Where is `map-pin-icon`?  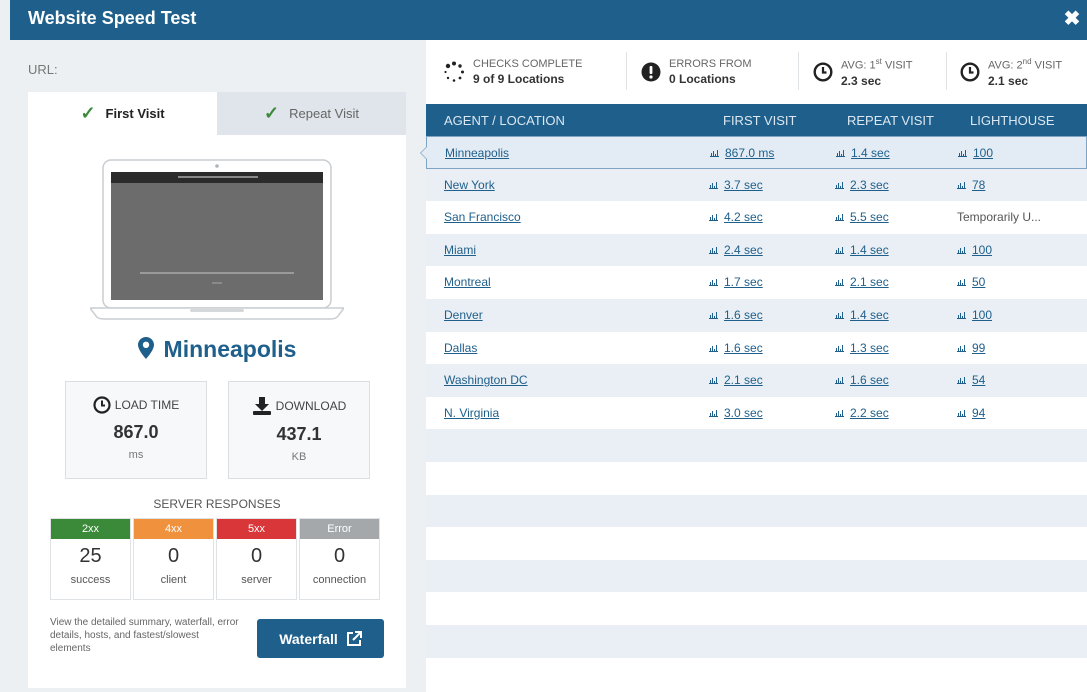 map-pin-icon is located at coordinates (145, 348).